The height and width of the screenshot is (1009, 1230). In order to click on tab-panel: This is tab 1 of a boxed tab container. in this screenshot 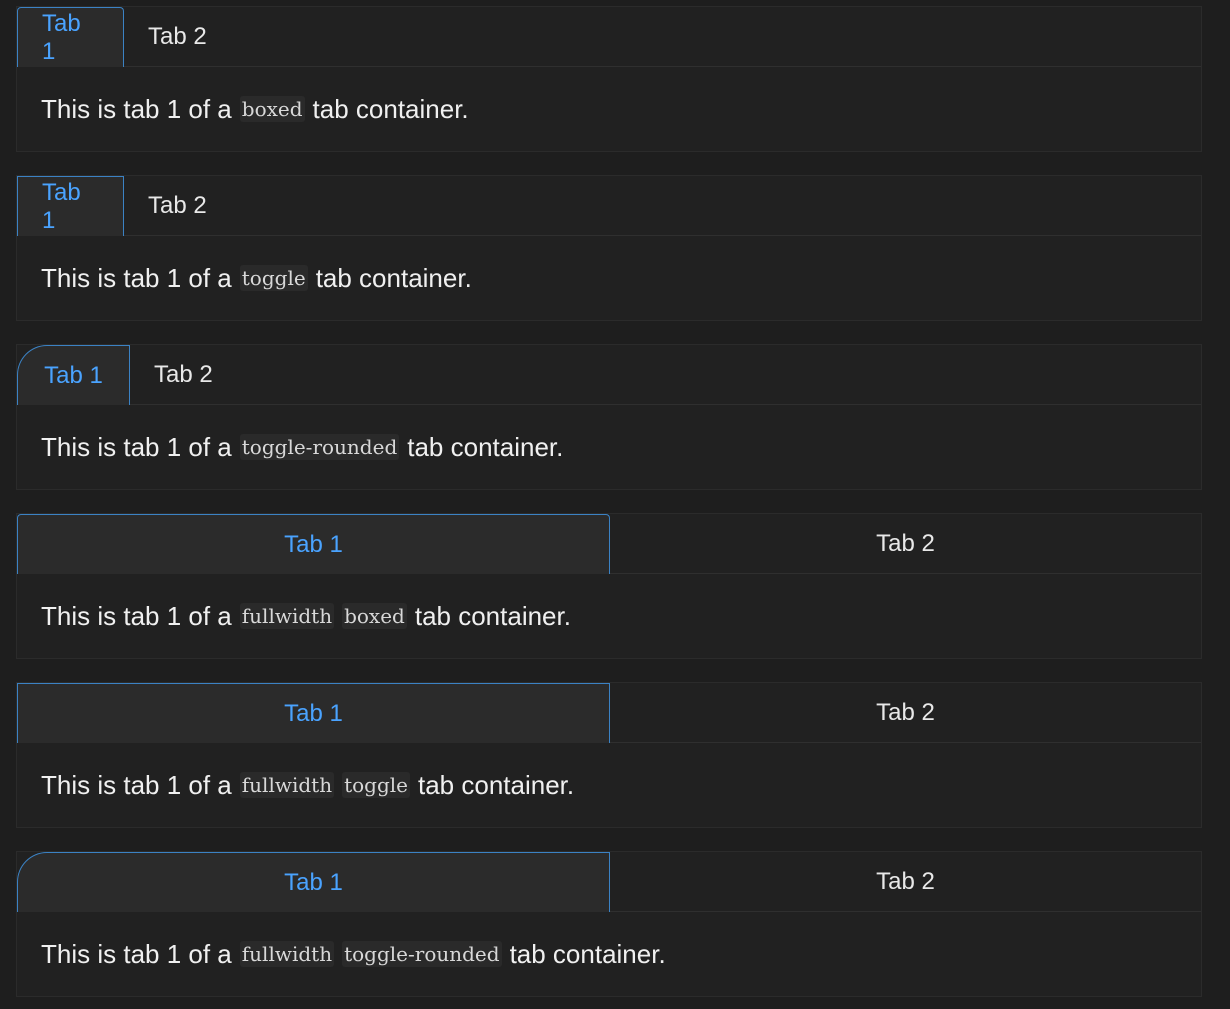, I will do `click(609, 109)`.